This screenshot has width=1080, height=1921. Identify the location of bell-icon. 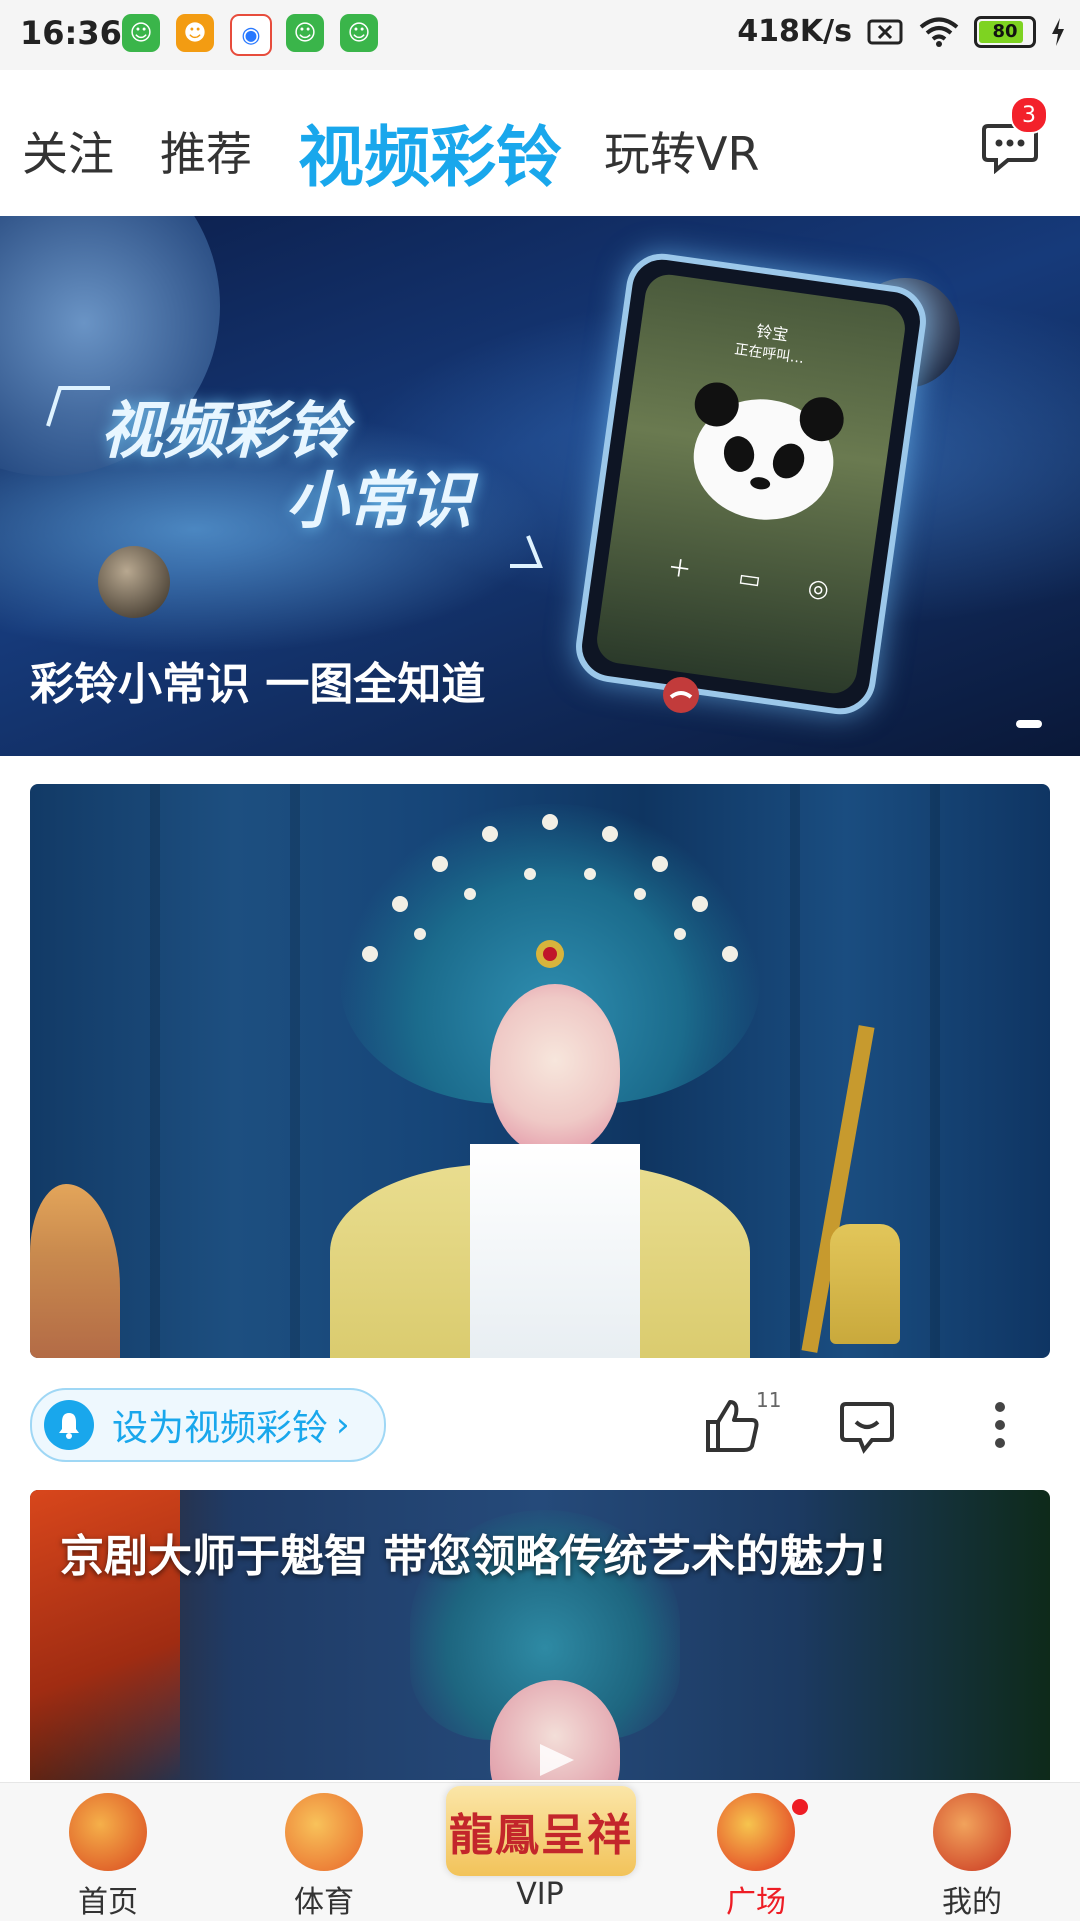
(69, 1425).